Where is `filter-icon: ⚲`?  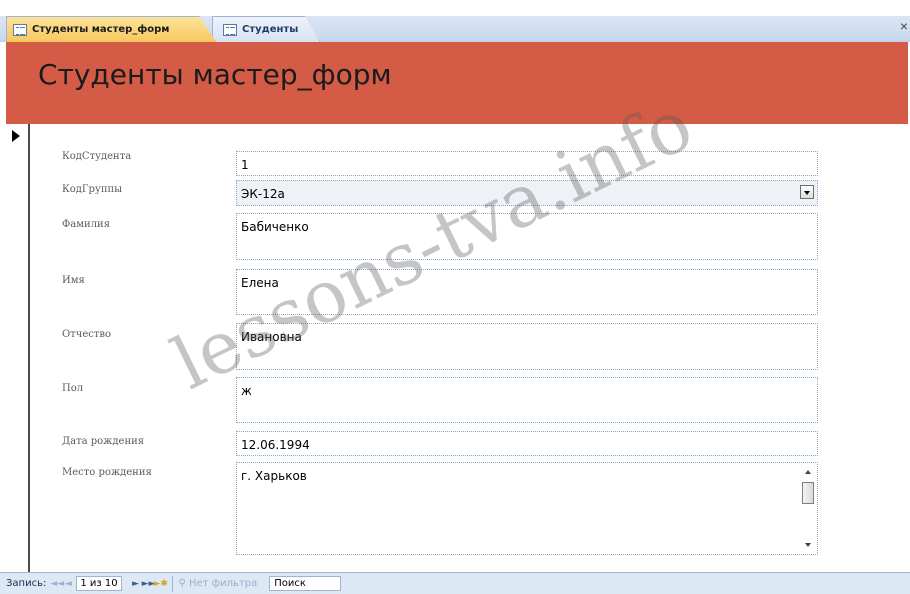 filter-icon: ⚲ is located at coordinates (182, 583).